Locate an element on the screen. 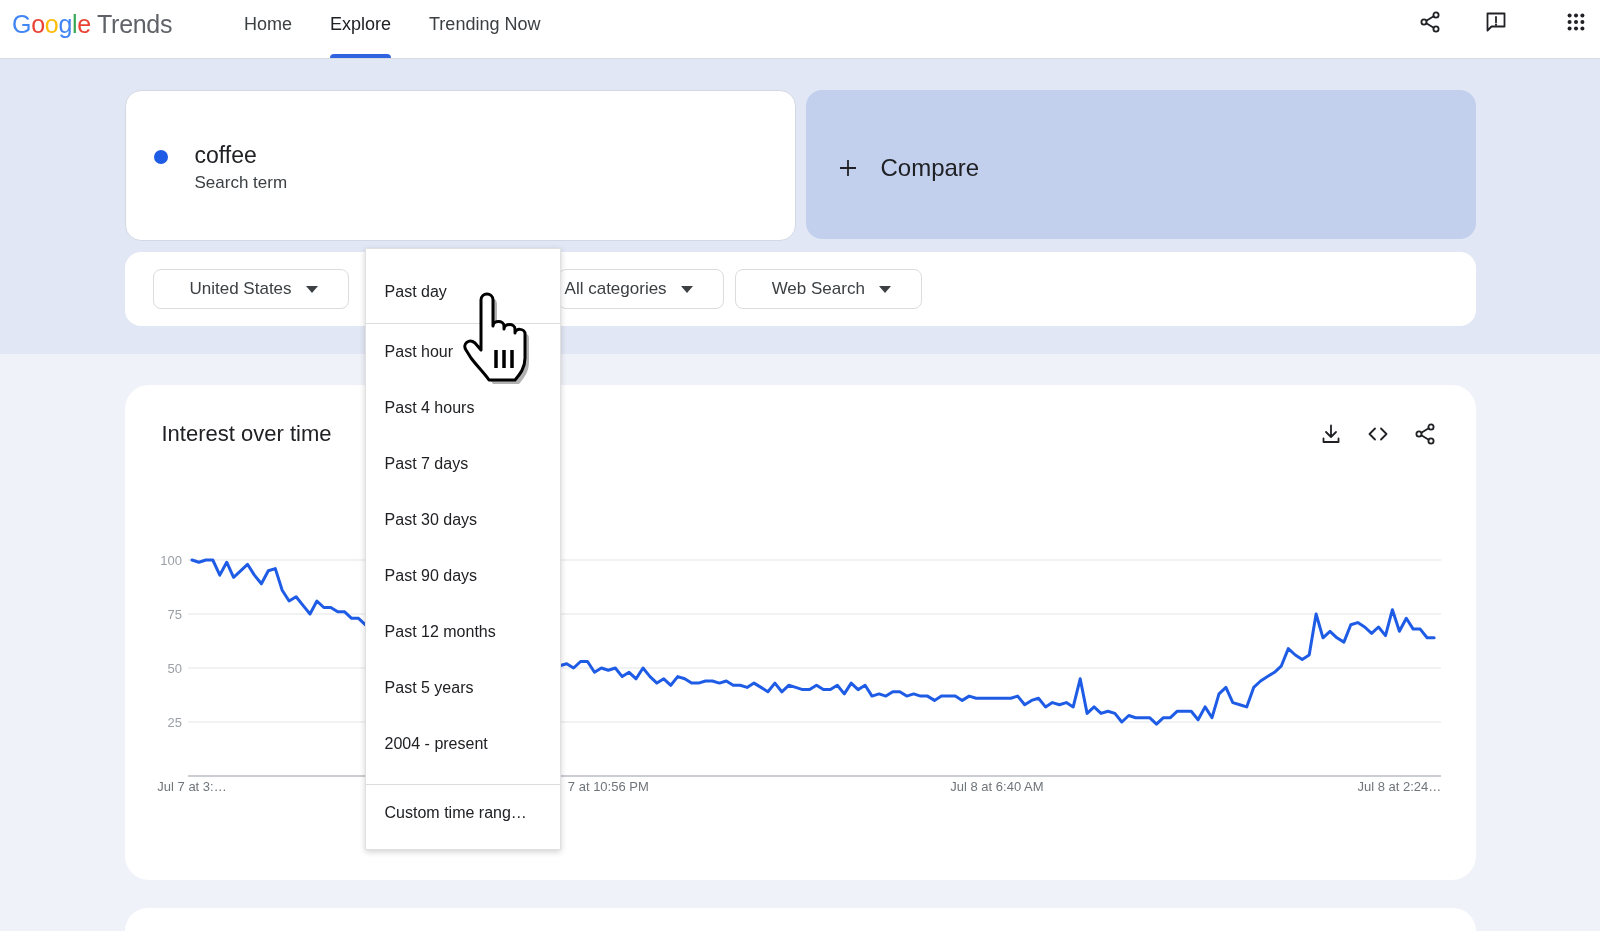 Image resolution: width=1600 pixels, height=931 pixels. menu-item: Past 90 days is located at coordinates (462, 576).